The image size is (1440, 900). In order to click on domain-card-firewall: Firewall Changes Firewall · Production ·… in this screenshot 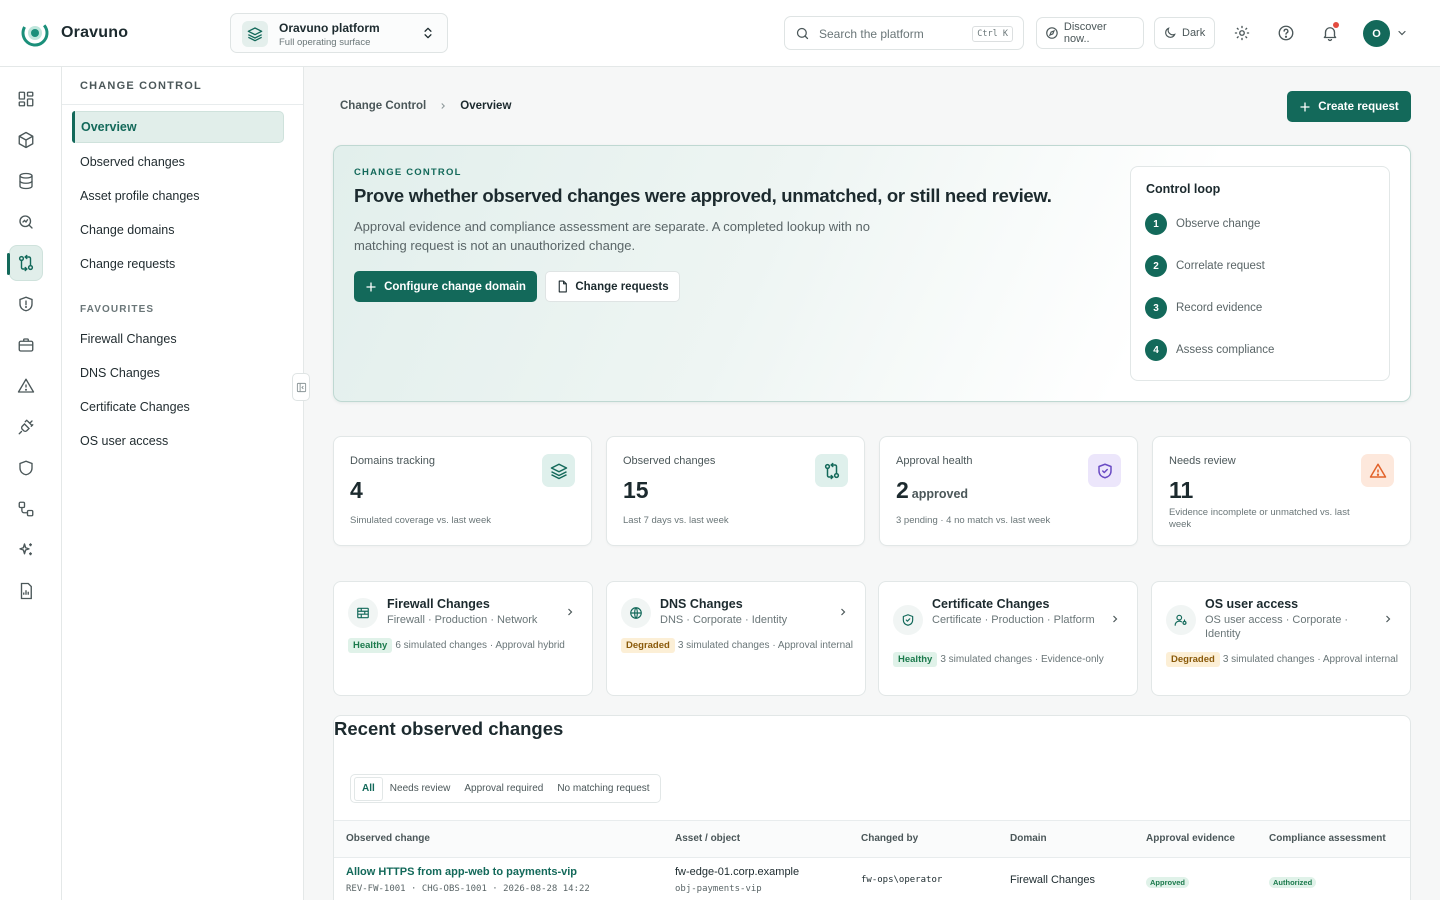, I will do `click(463, 638)`.